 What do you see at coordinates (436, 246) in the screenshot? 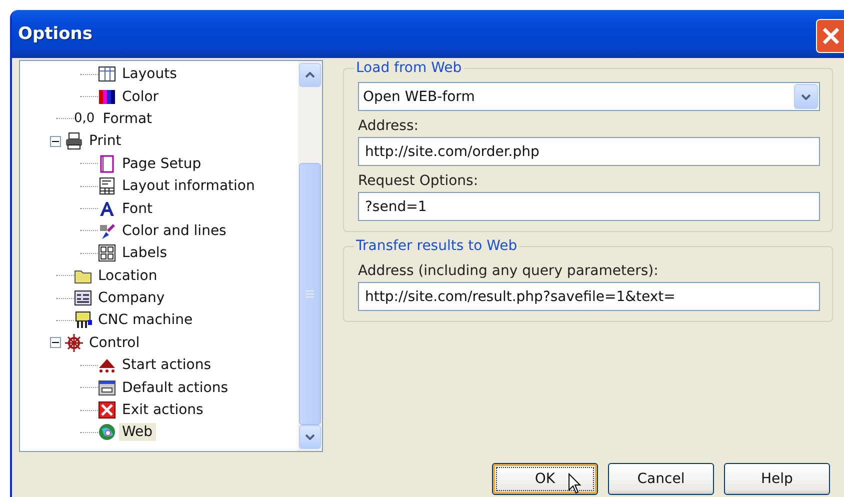
I see `group-title: Transfer results to Web` at bounding box center [436, 246].